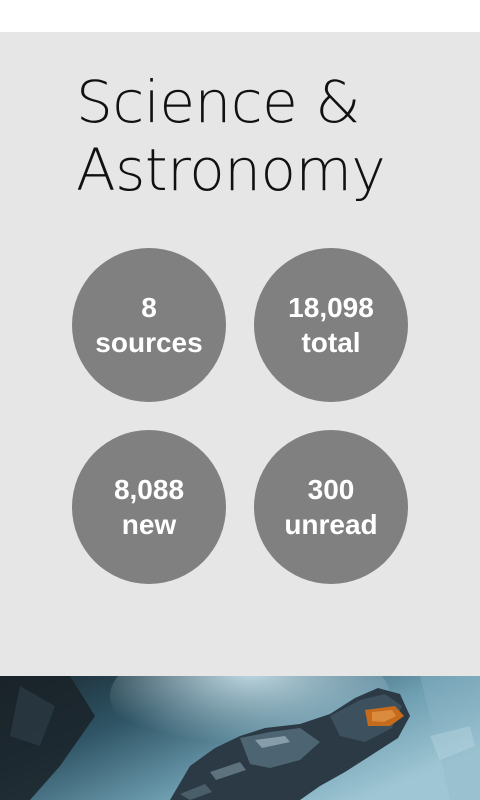 Image resolution: width=480 pixels, height=800 pixels. I want to click on total-count-tile: 18,098 total, so click(331, 325).